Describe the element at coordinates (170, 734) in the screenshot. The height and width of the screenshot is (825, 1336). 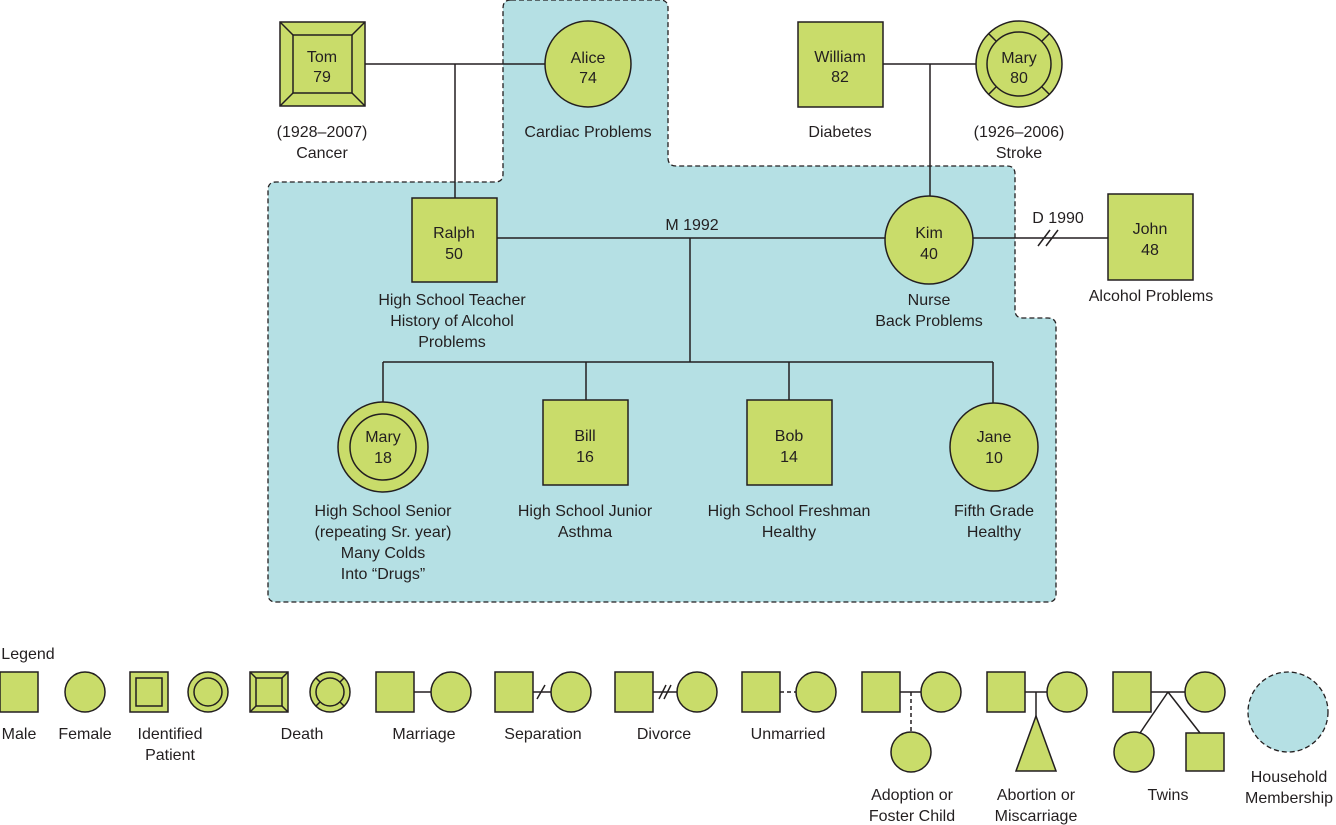
I see `label: Identified` at that location.